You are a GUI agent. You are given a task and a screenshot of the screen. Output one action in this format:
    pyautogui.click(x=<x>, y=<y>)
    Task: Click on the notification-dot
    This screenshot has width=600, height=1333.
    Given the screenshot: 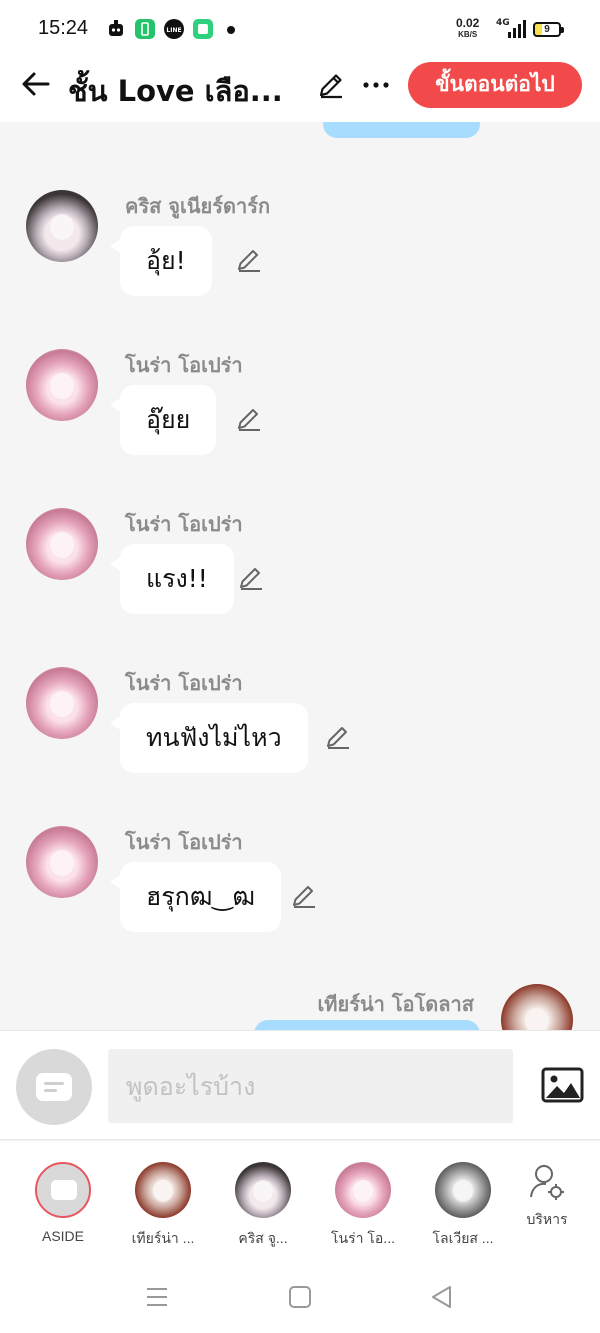 What is the action you would take?
    pyautogui.click(x=231, y=30)
    